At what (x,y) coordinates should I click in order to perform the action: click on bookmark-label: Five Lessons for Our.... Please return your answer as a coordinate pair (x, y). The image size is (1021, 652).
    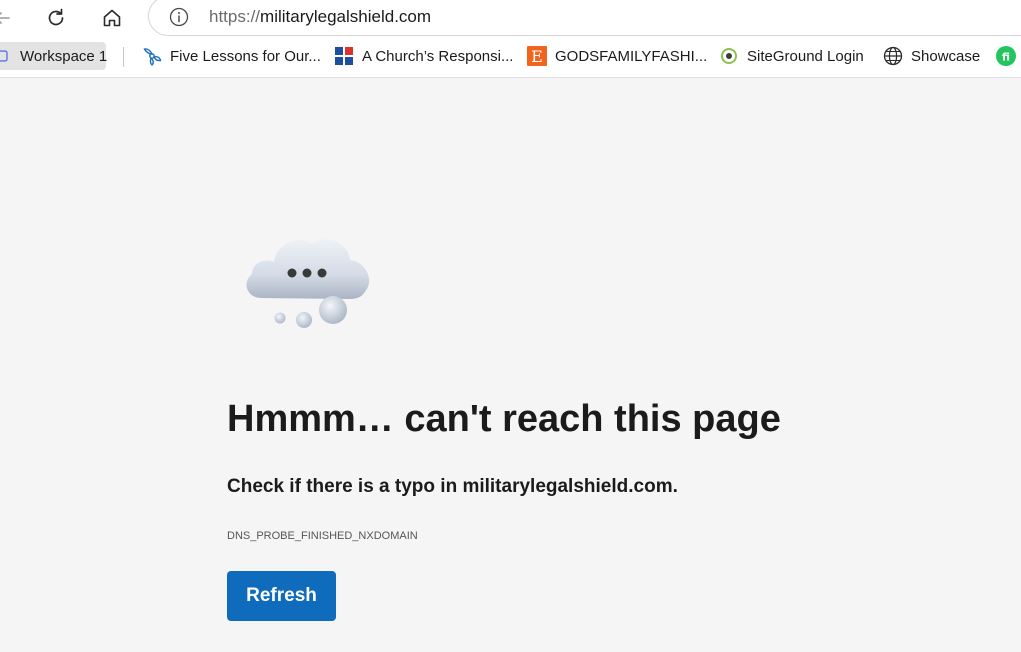
    Looking at the image, I should click on (245, 56).